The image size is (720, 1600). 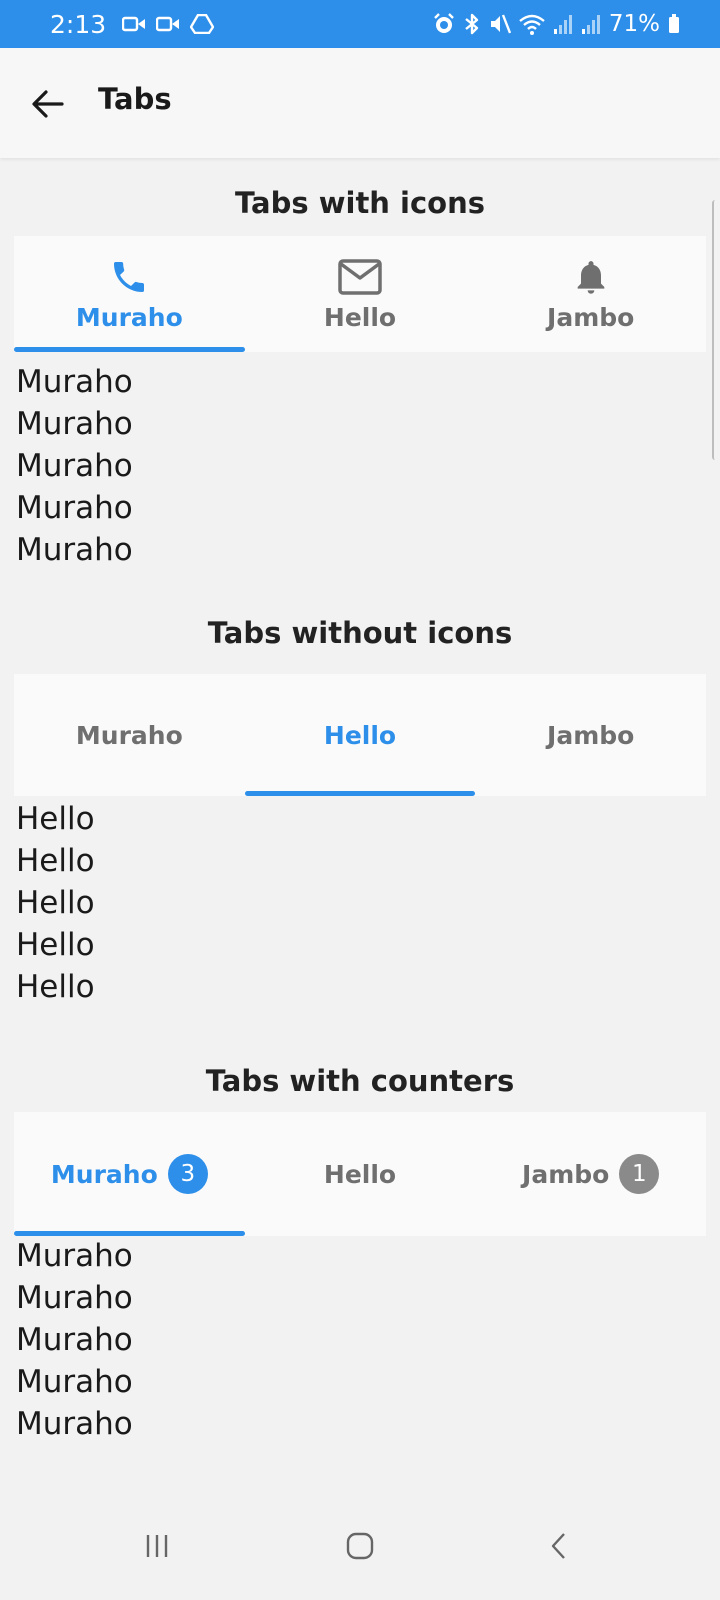 I want to click on battery-icon, so click(x=674, y=24).